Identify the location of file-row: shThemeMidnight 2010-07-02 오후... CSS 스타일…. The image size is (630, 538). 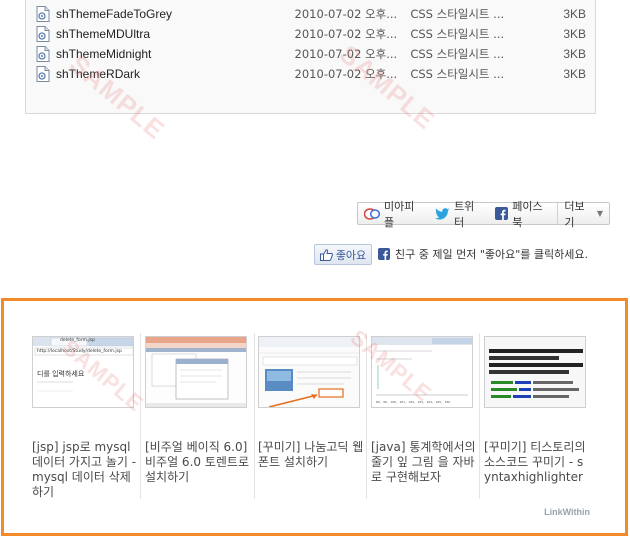
(311, 54).